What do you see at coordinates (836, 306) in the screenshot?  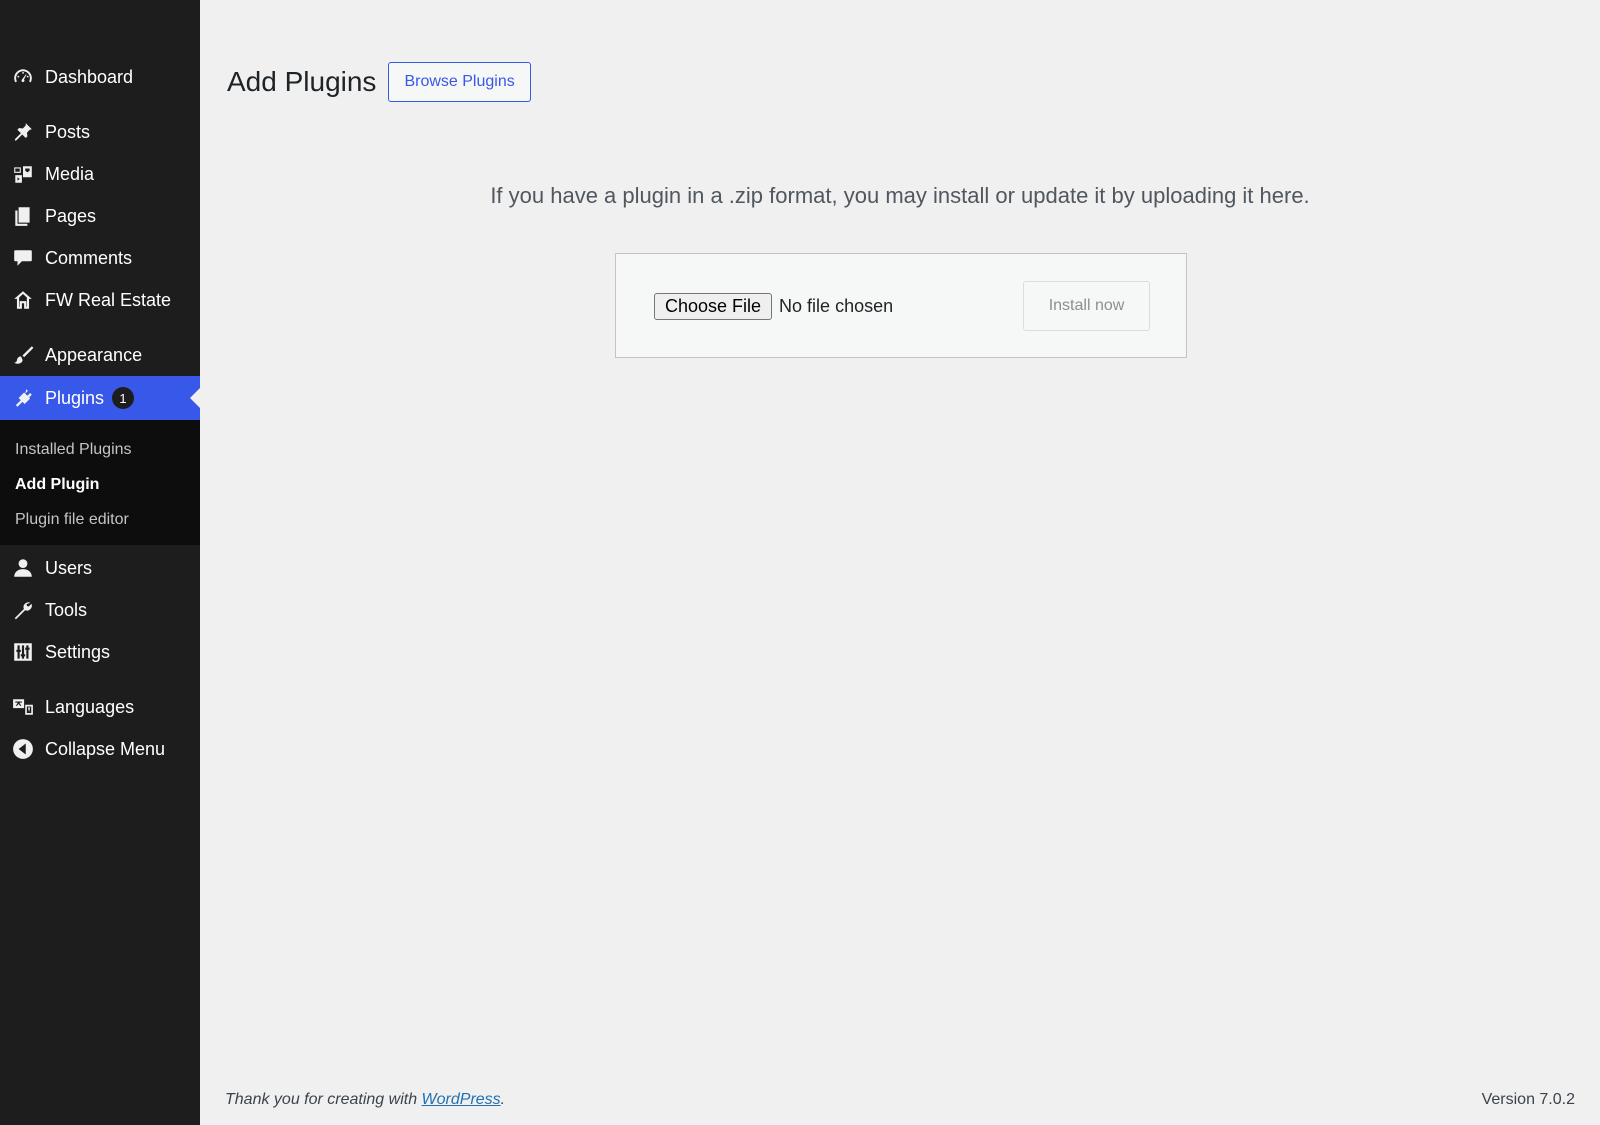 I see `file-status-text: No file chosen` at bounding box center [836, 306].